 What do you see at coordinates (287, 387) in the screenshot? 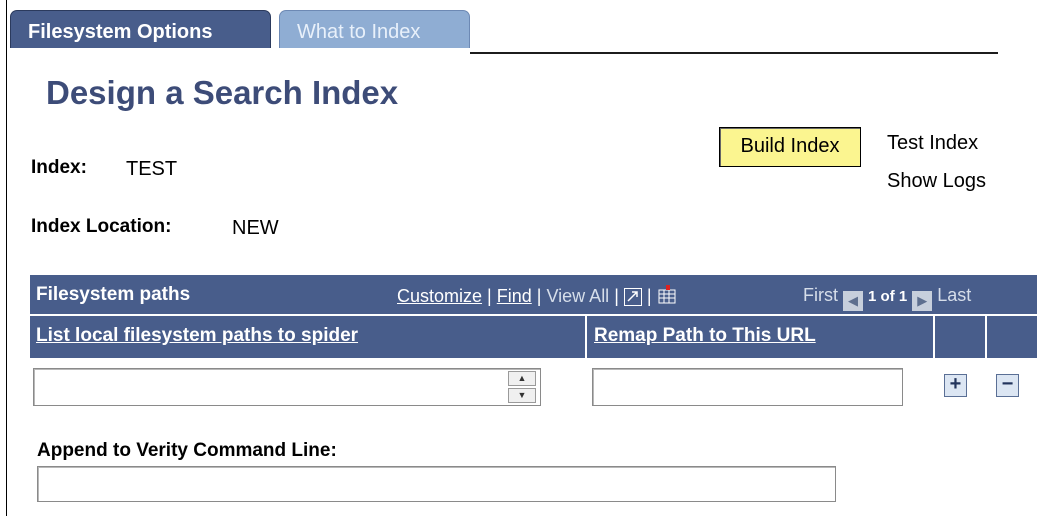
I see `path-textarea` at bounding box center [287, 387].